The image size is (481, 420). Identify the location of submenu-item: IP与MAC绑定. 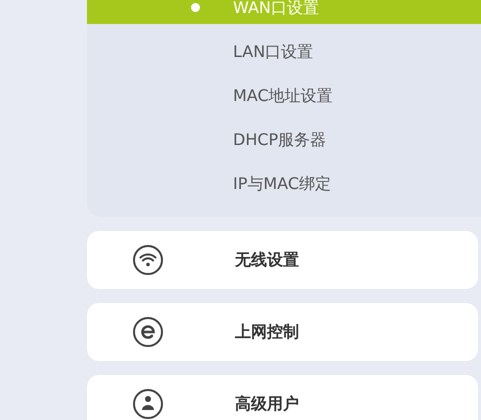
(284, 183).